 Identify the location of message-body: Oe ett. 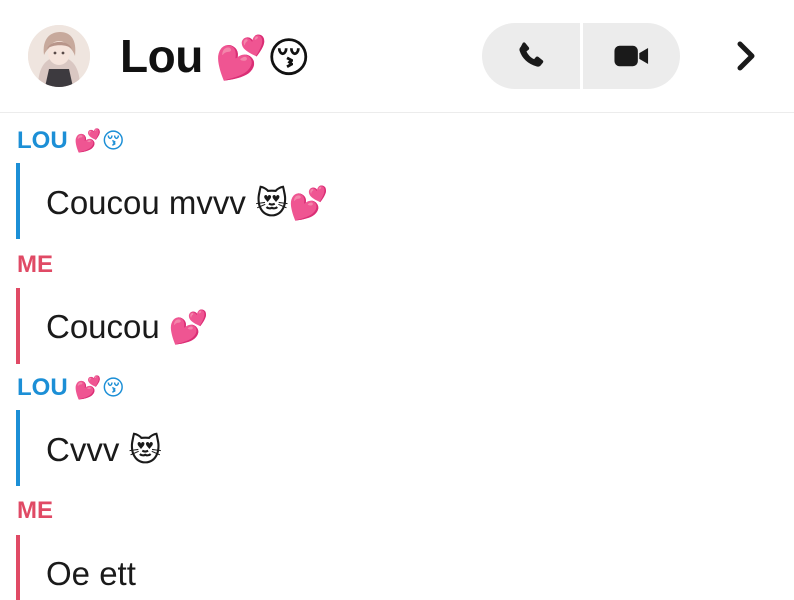
(91, 573).